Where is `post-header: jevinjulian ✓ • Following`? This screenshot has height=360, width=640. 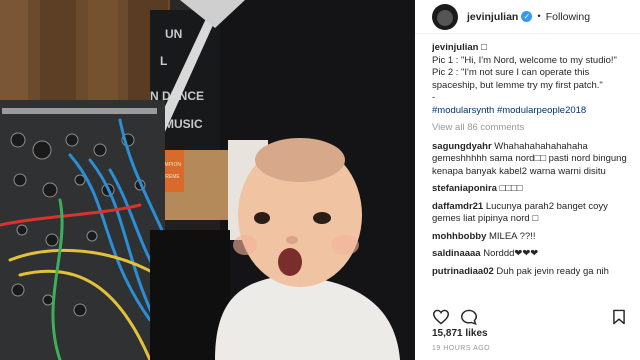 post-header: jevinjulian ✓ • Following is located at coordinates (527, 17).